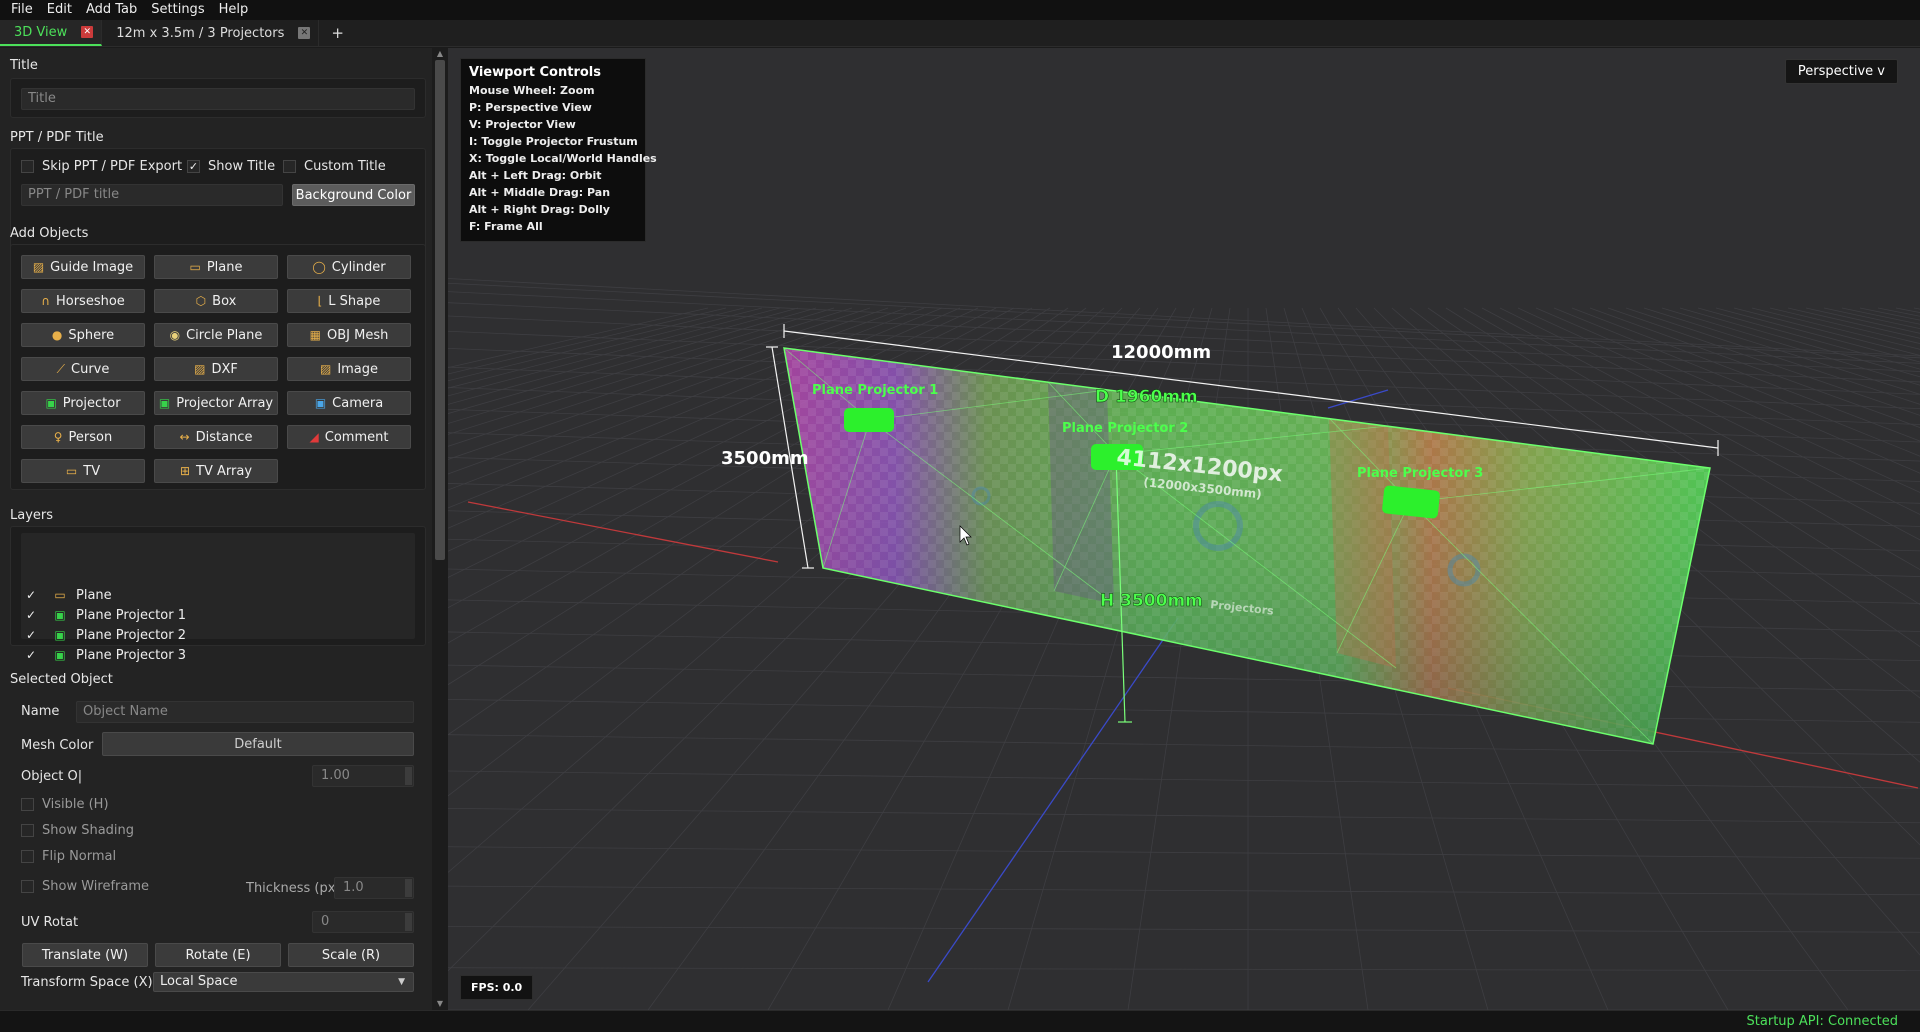 This screenshot has height=1032, width=1920. Describe the element at coordinates (224, 437) in the screenshot. I see `button-label: Distance` at that location.